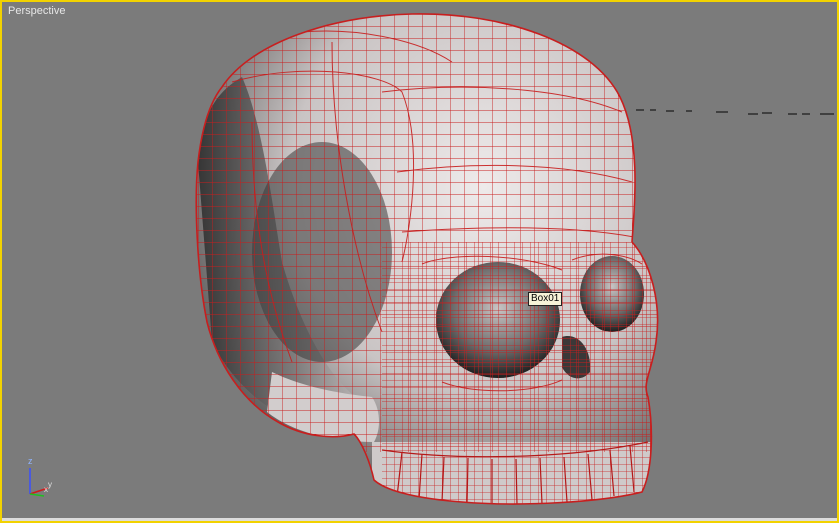 This screenshot has height=523, width=839. What do you see at coordinates (40, 476) in the screenshot?
I see `axis-gizmo: z x y` at bounding box center [40, 476].